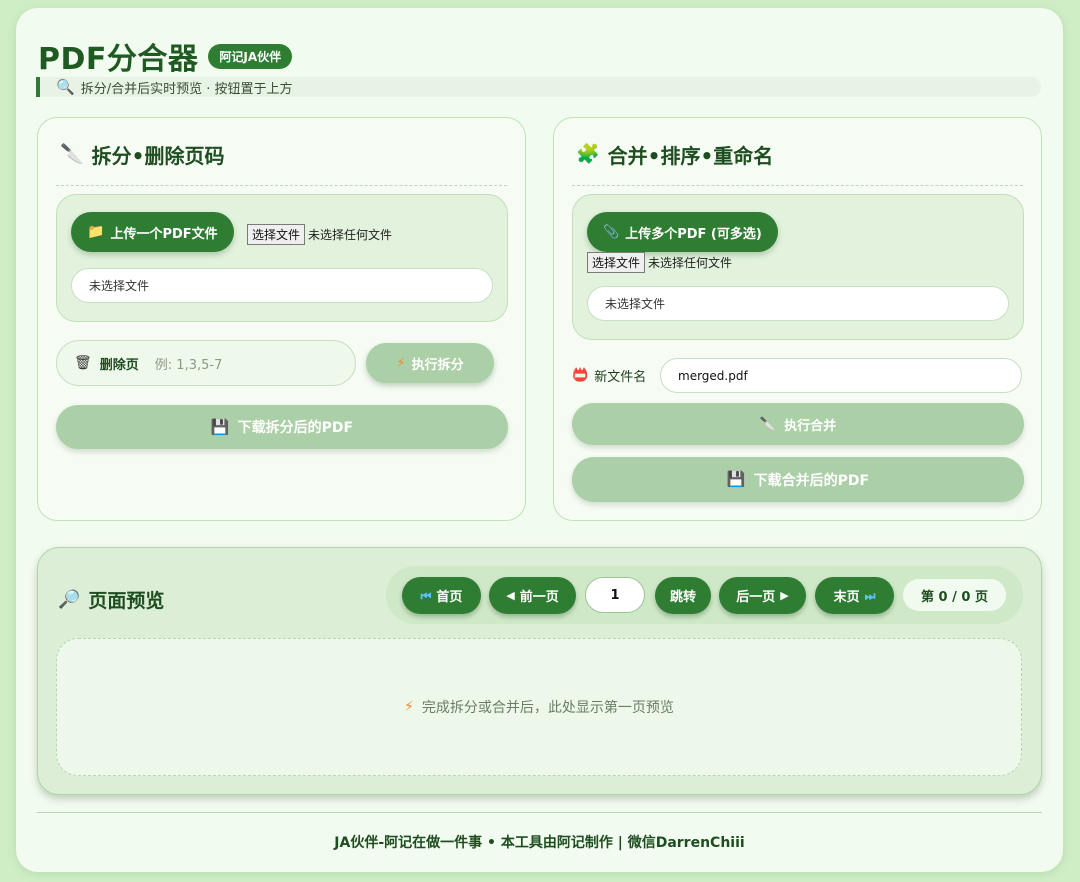  Describe the element at coordinates (188, 365) in the screenshot. I see `delete-pages-placeholder: 例: 1,3,5-7` at that location.